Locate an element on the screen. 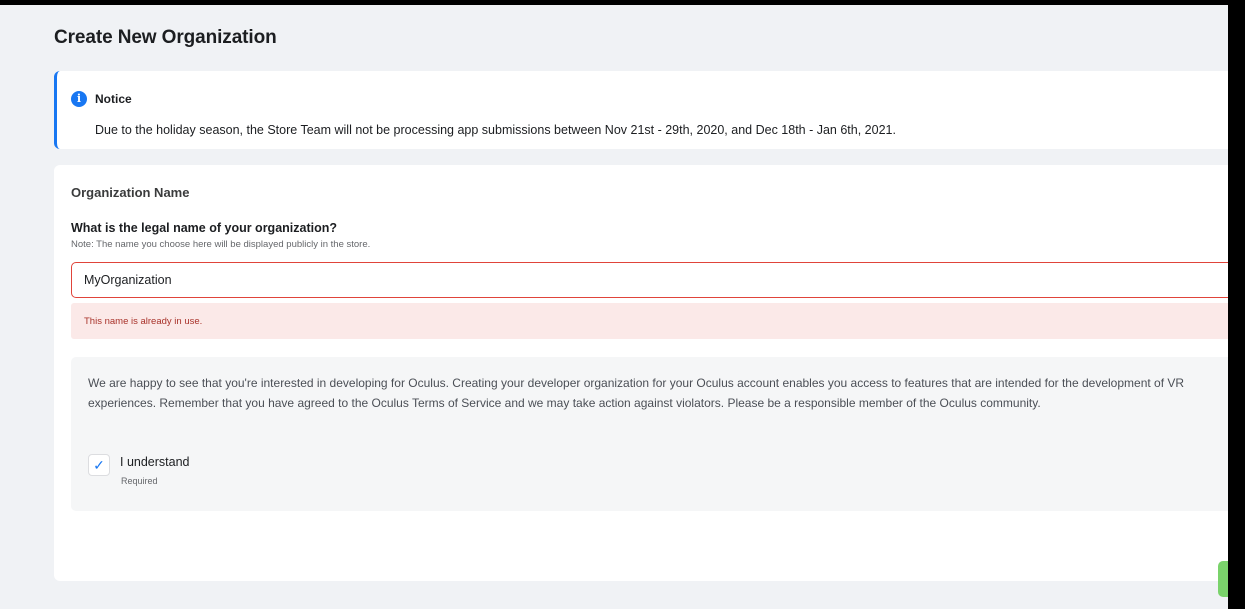 The width and height of the screenshot is (1245, 609). notice-header: i Notice is located at coordinates (101, 99).